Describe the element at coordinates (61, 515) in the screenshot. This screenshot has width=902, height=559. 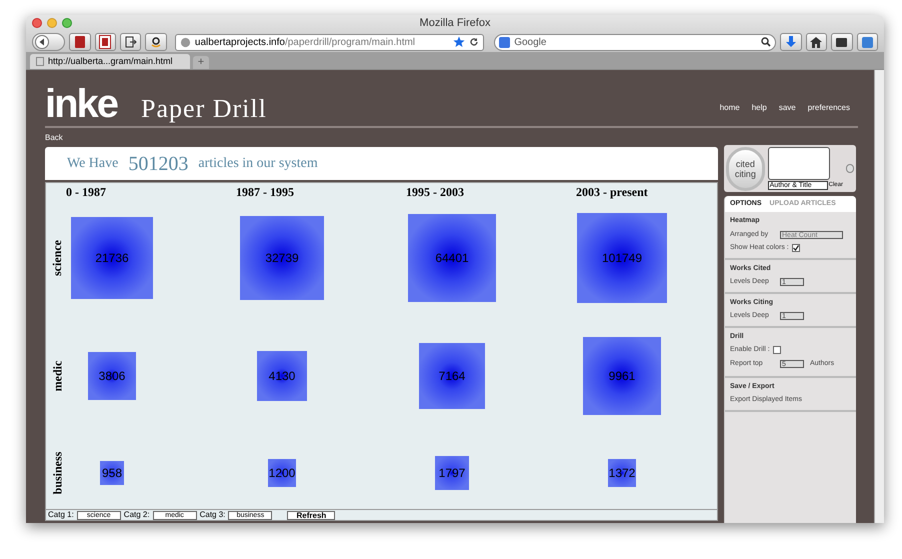
I see `category-label: Catg 1:` at that location.